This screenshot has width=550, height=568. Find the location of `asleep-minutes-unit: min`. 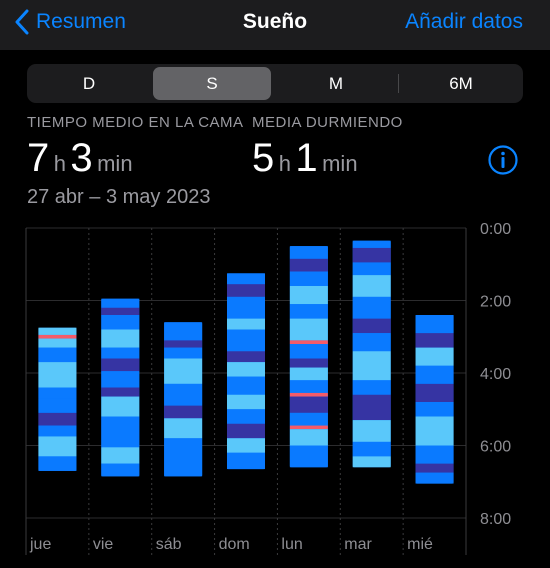

asleep-minutes-unit: min is located at coordinates (340, 163).